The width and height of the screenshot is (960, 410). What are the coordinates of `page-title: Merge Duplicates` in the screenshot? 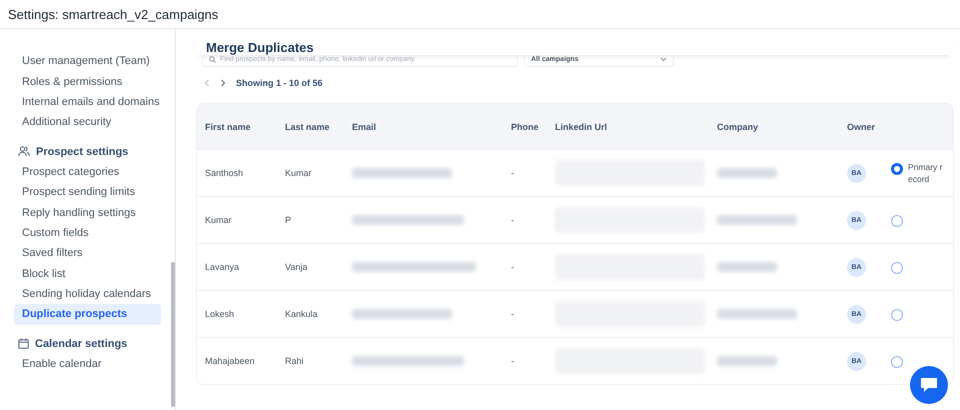 It's located at (574, 42).